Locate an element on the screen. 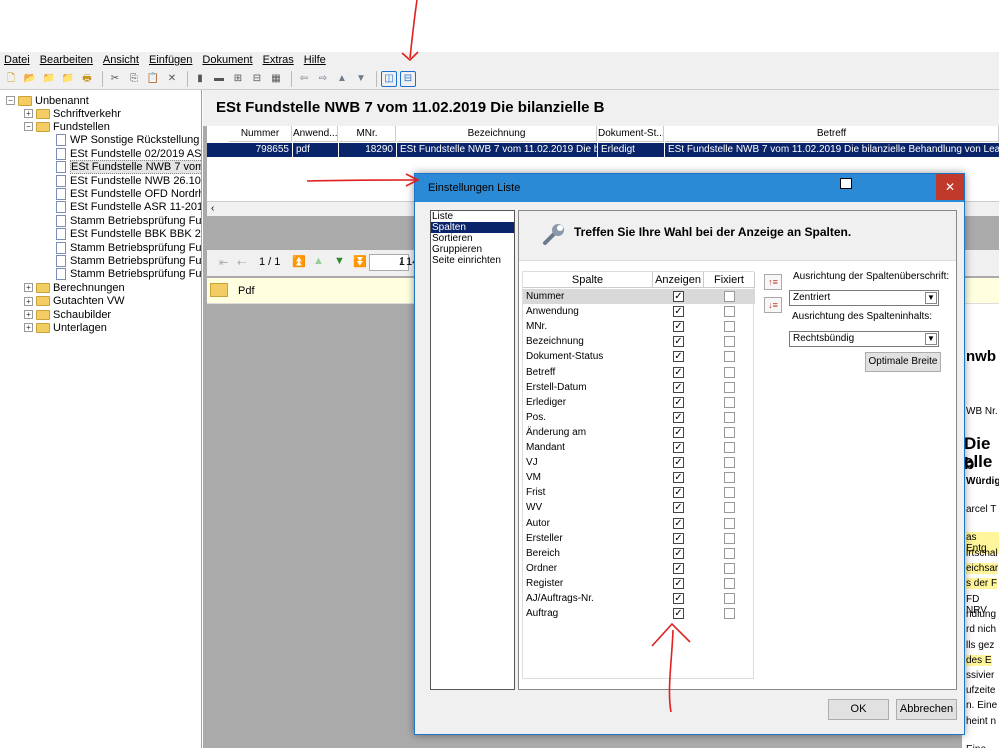  column-row: AJ/Auftrags-Nr. ✓ is located at coordinates (639, 598).